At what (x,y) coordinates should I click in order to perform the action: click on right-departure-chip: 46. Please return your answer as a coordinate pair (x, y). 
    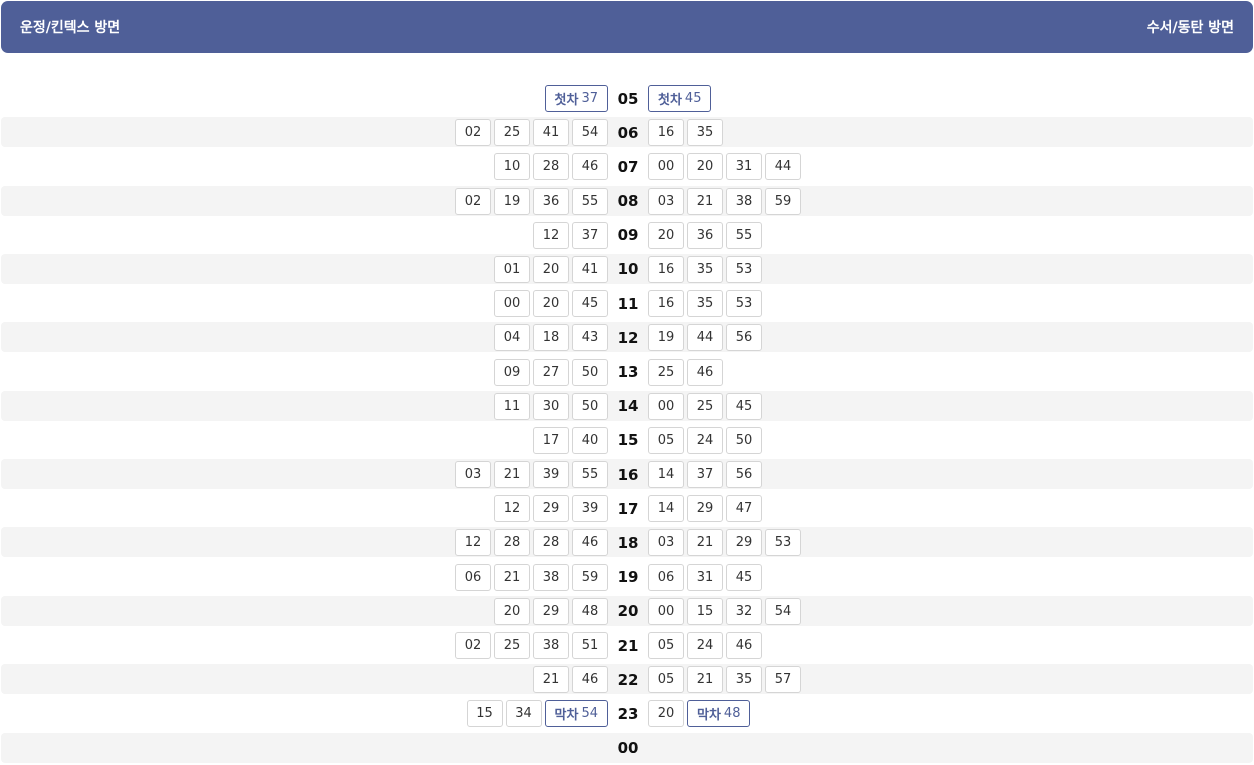
    Looking at the image, I should click on (705, 372).